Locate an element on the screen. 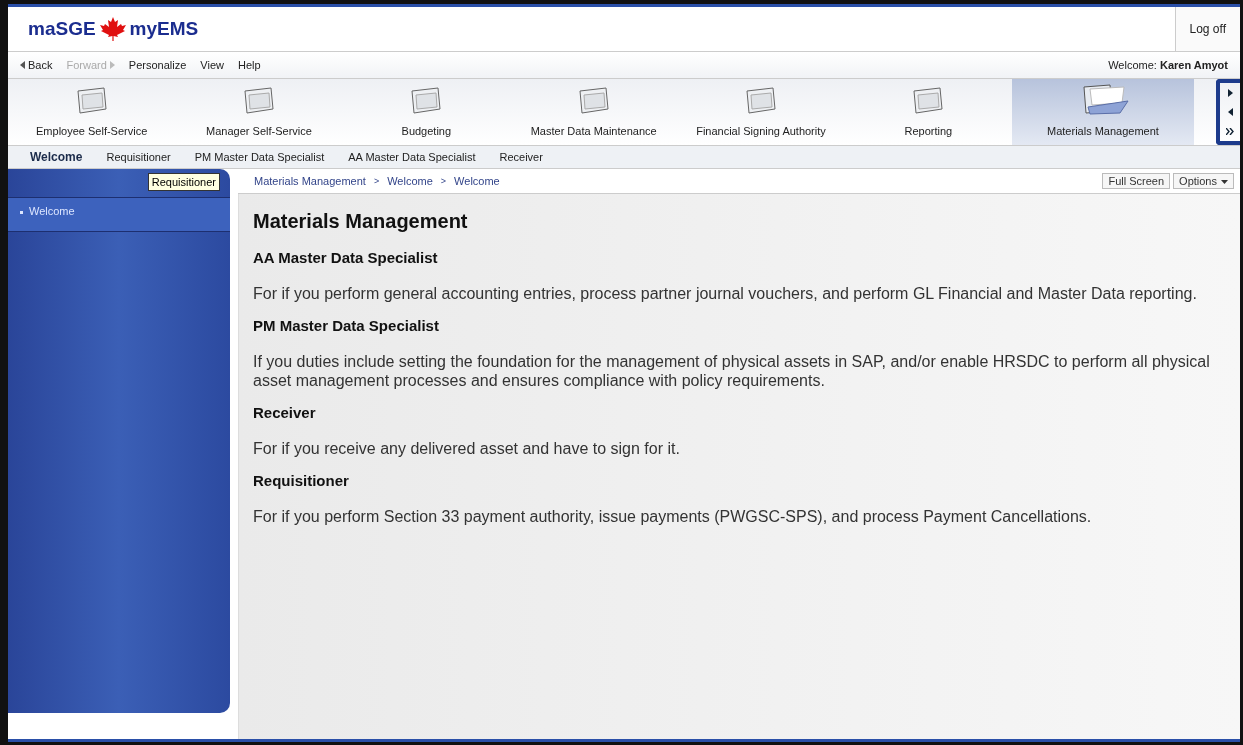 Image resolution: width=1243 pixels, height=745 pixels. section-heading: Requisitioner is located at coordinates (301, 480).